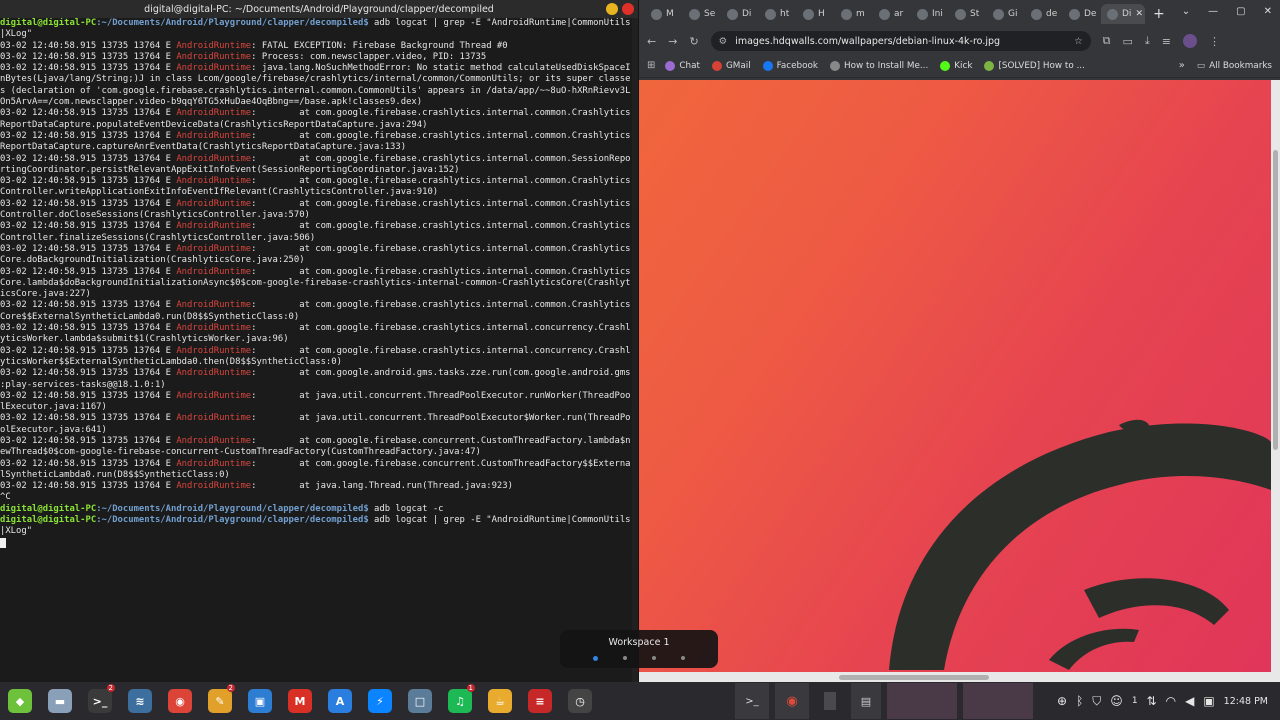  What do you see at coordinates (1268, 11) in the screenshot?
I see `close-icon: ✕` at bounding box center [1268, 11].